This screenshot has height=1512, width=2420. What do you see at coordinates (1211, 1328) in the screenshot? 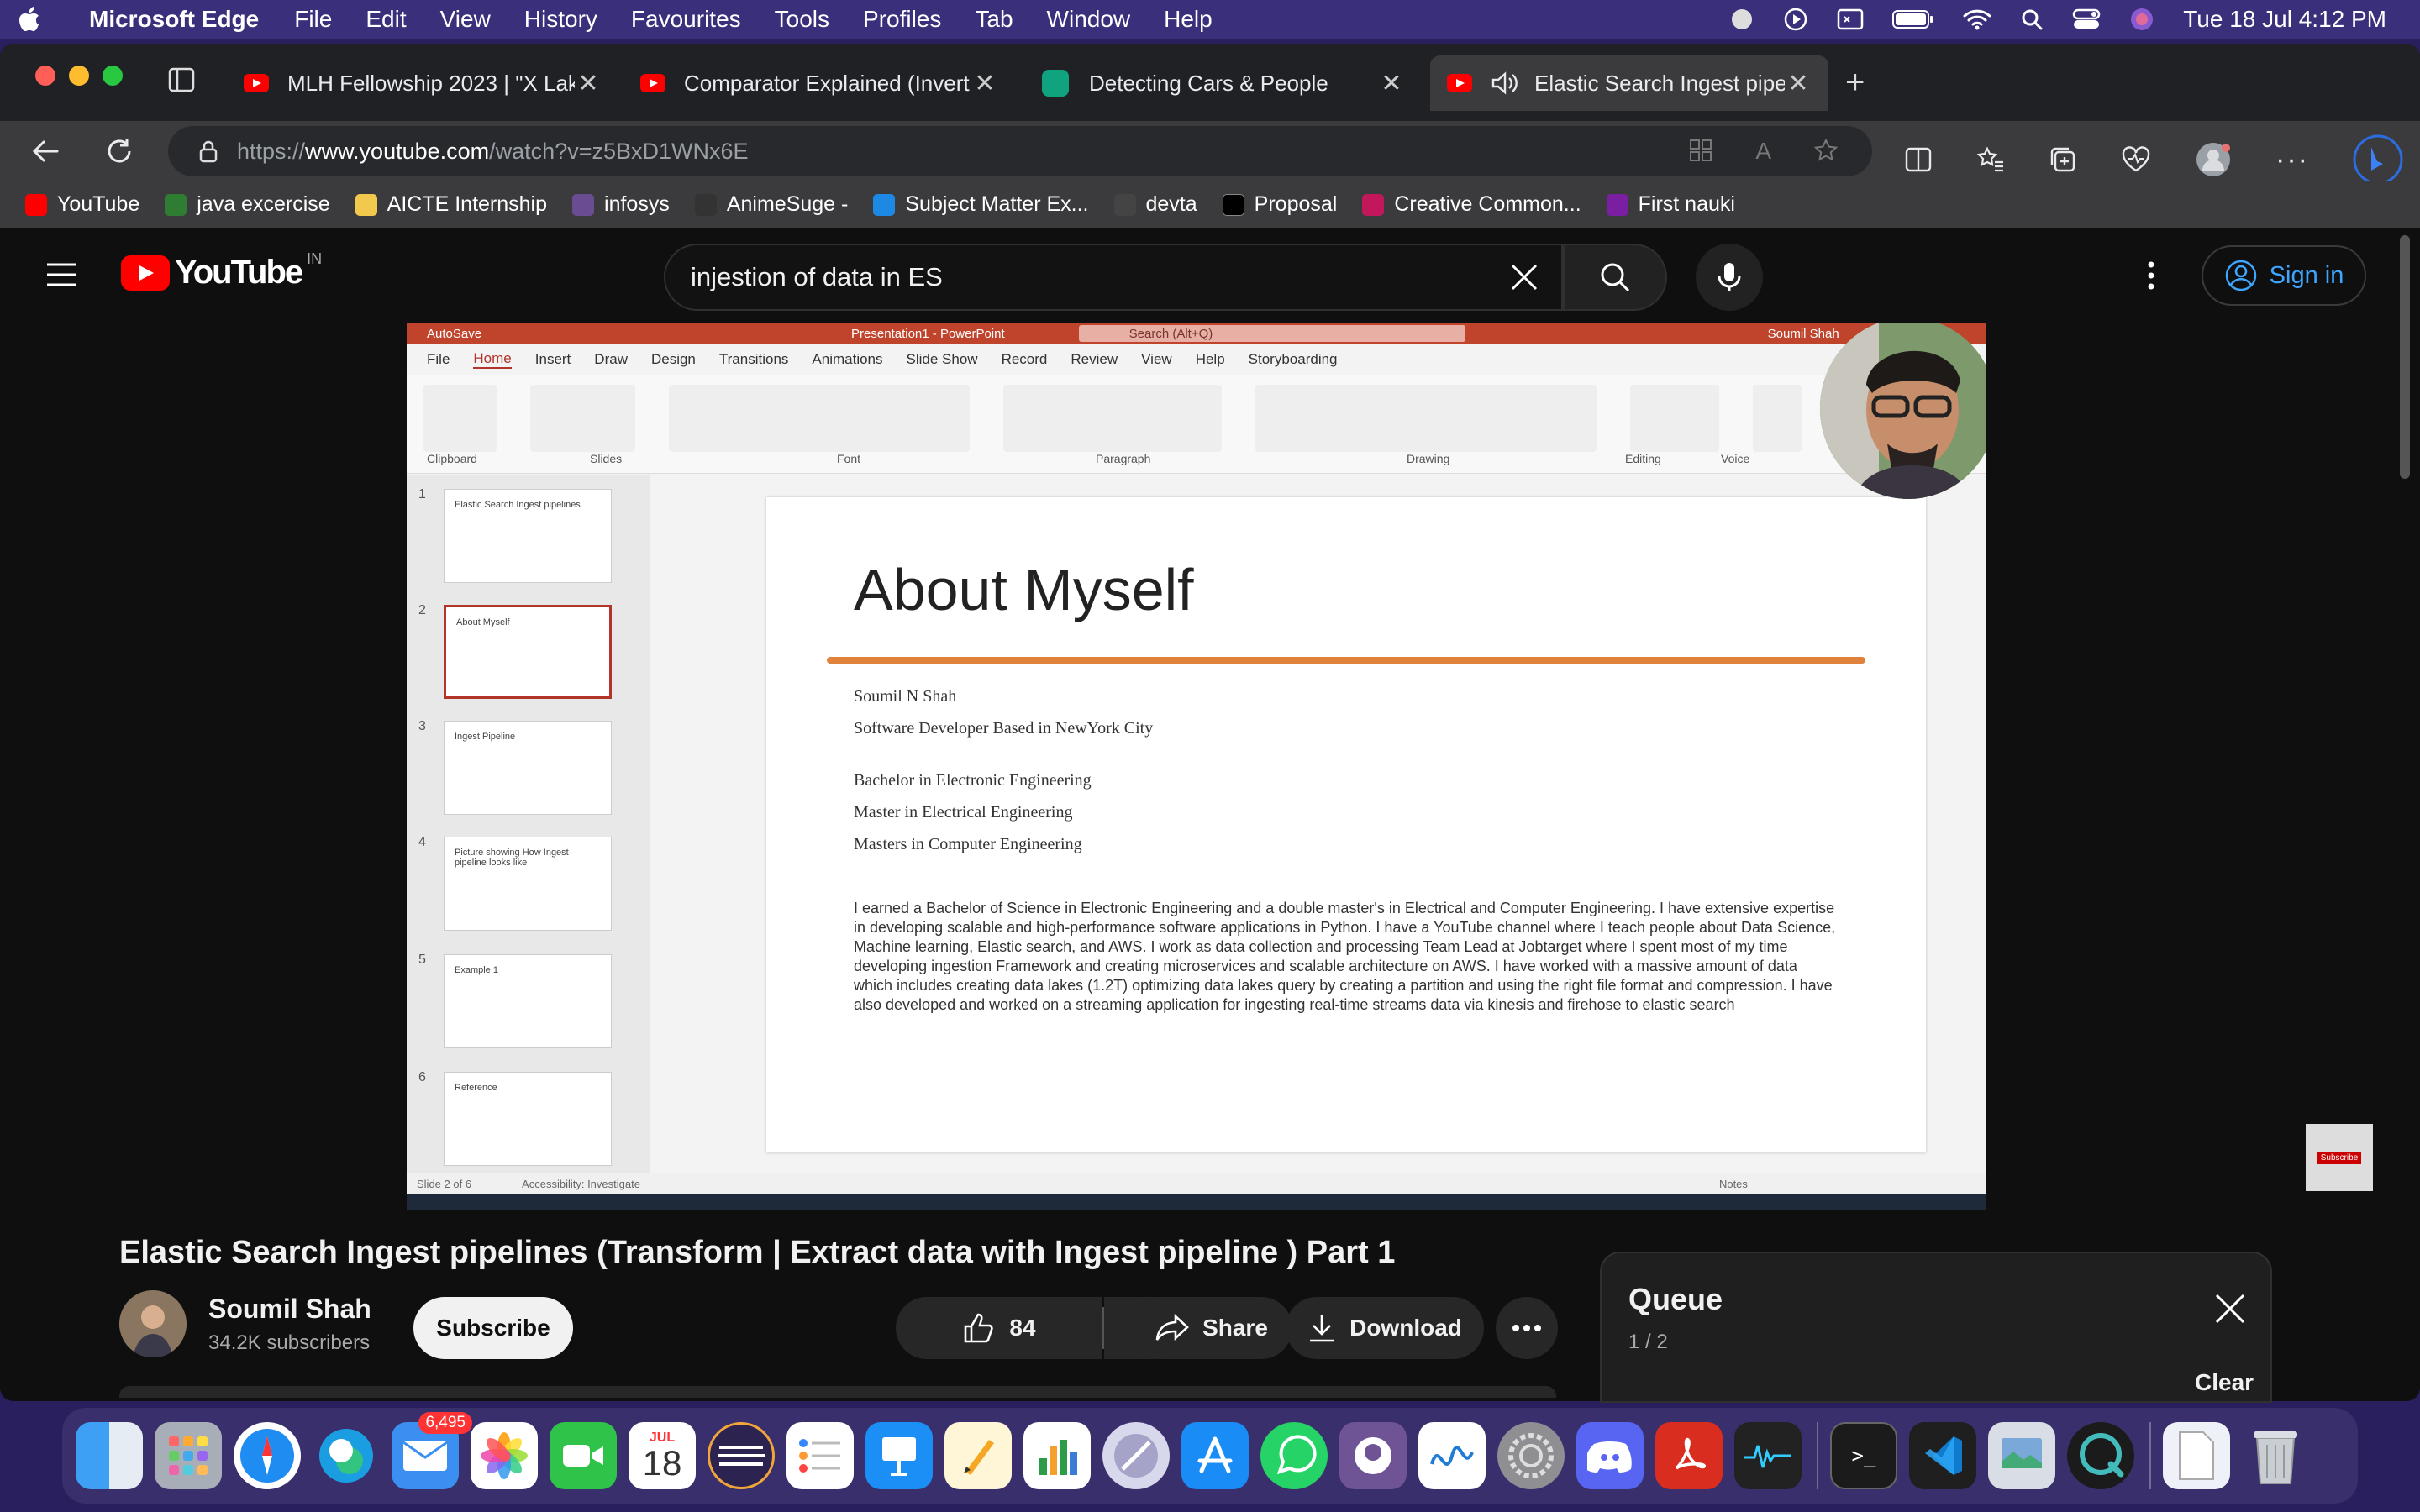
I see `share-button: Share` at bounding box center [1211, 1328].